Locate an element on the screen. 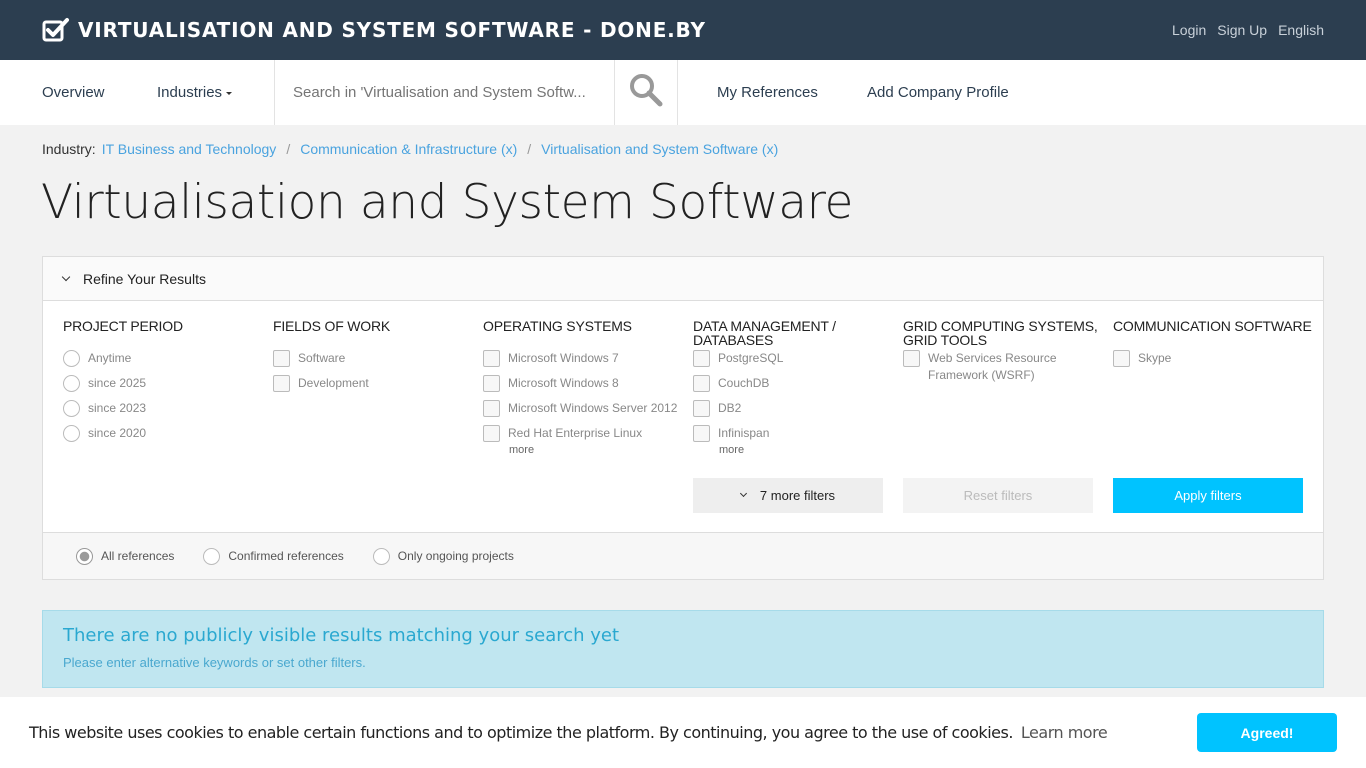 This screenshot has width=1366, height=768. filter-option-label: since 2020 is located at coordinates (117, 433).